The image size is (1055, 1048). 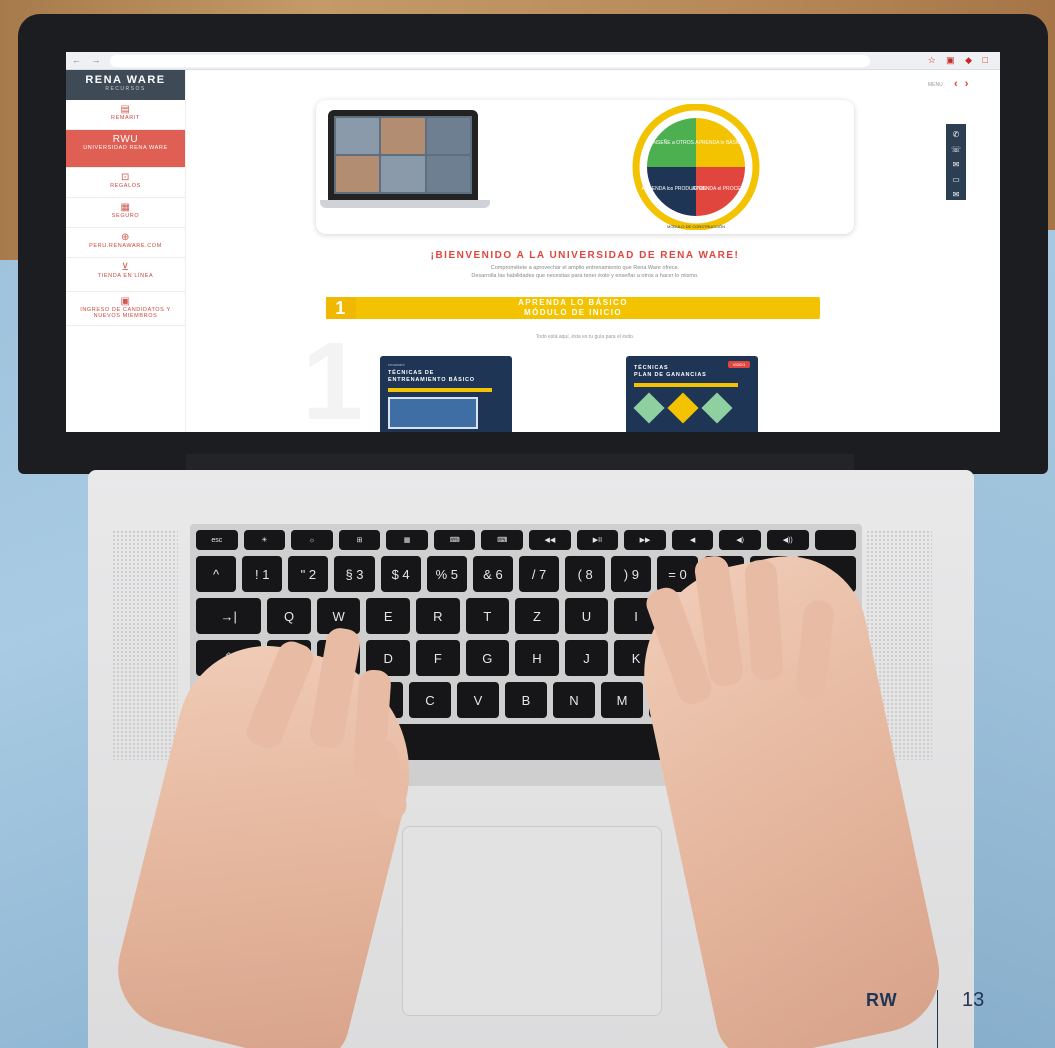 I want to click on key: ☀, so click(x=264, y=540).